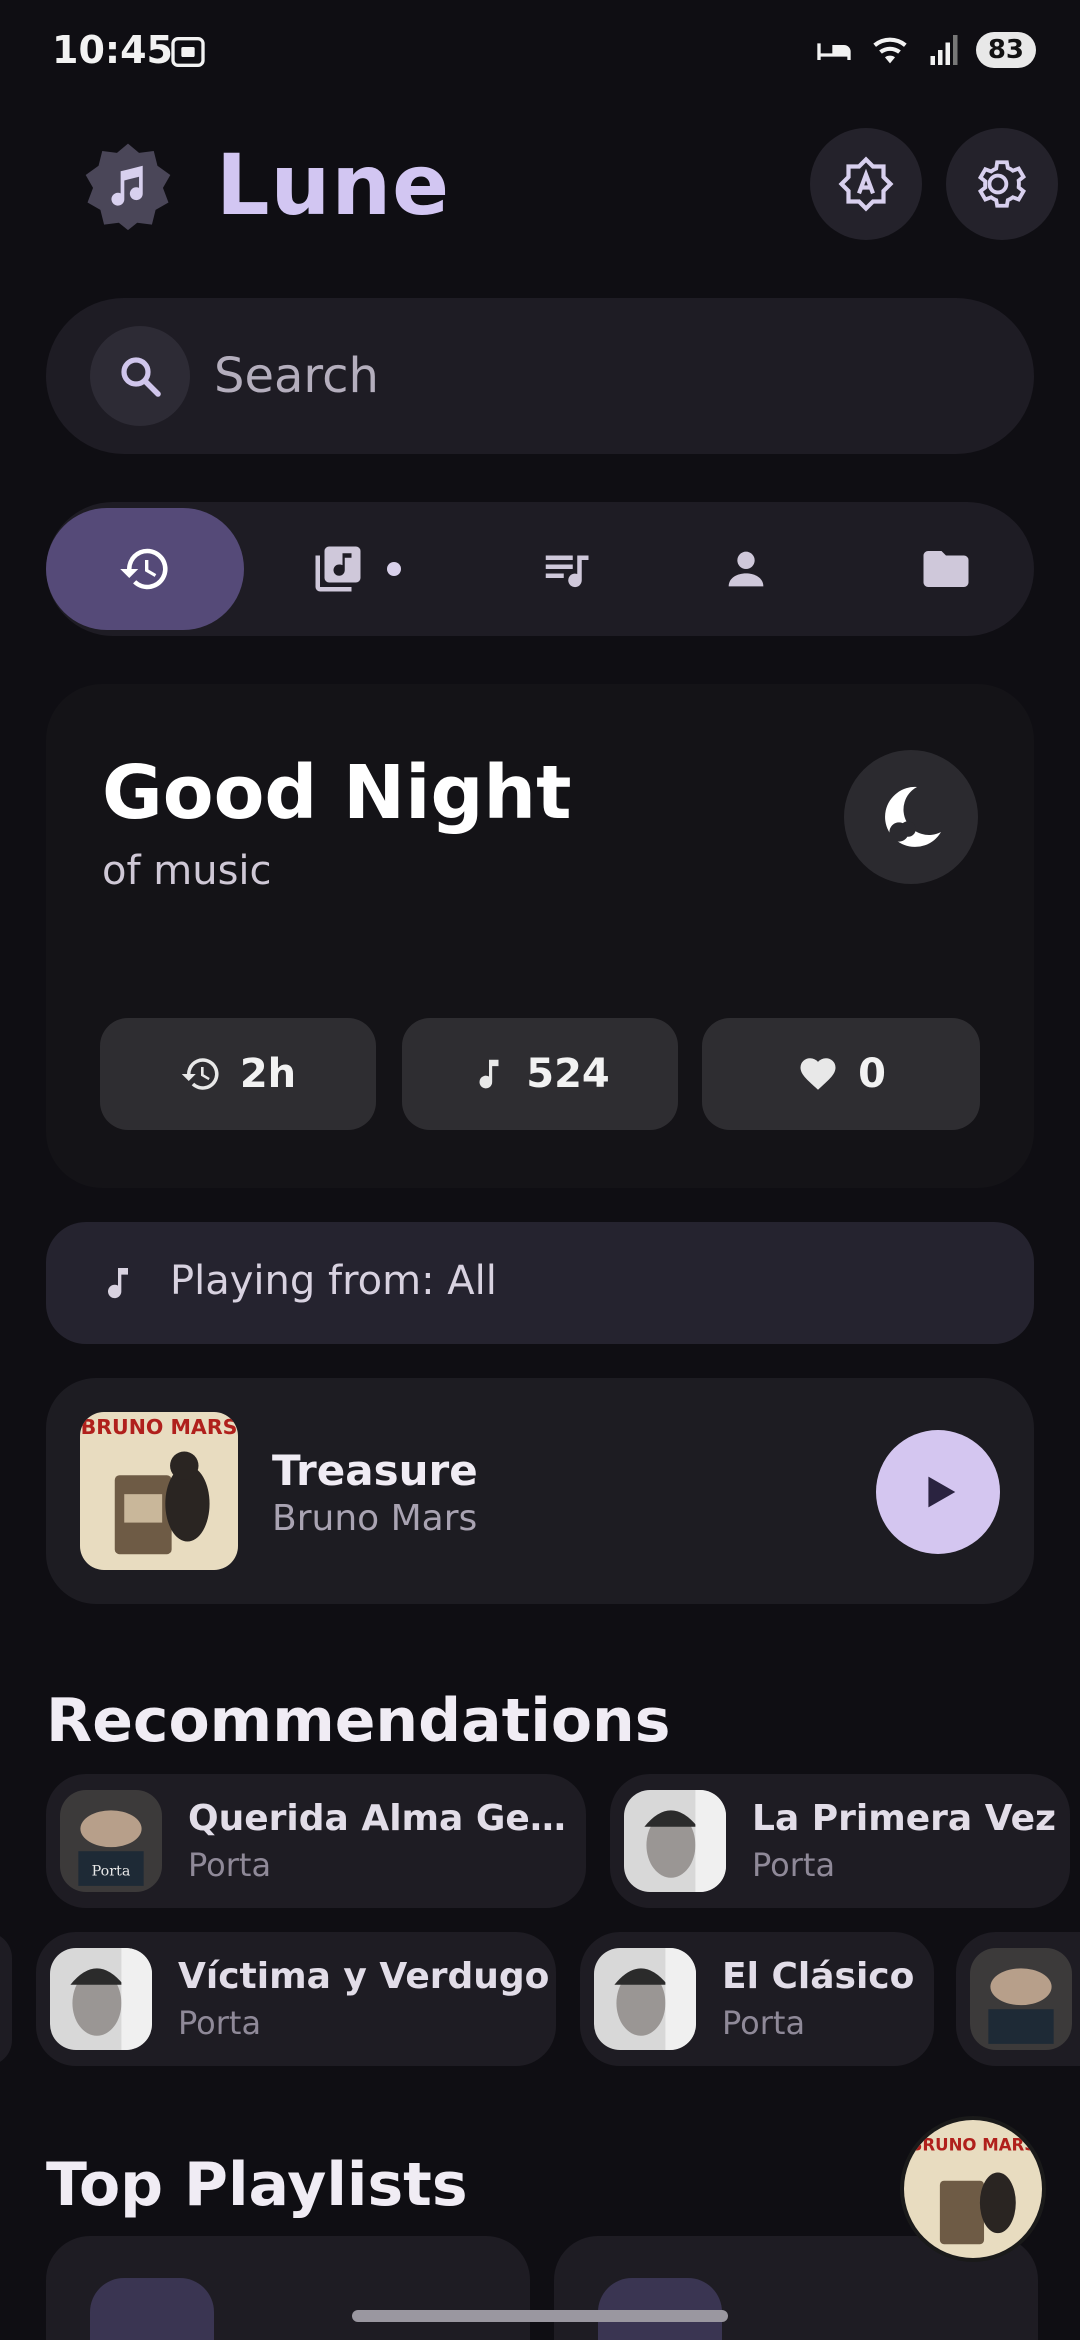 Image resolution: width=1080 pixels, height=2340 pixels. I want to click on tab-history, so click(145, 569).